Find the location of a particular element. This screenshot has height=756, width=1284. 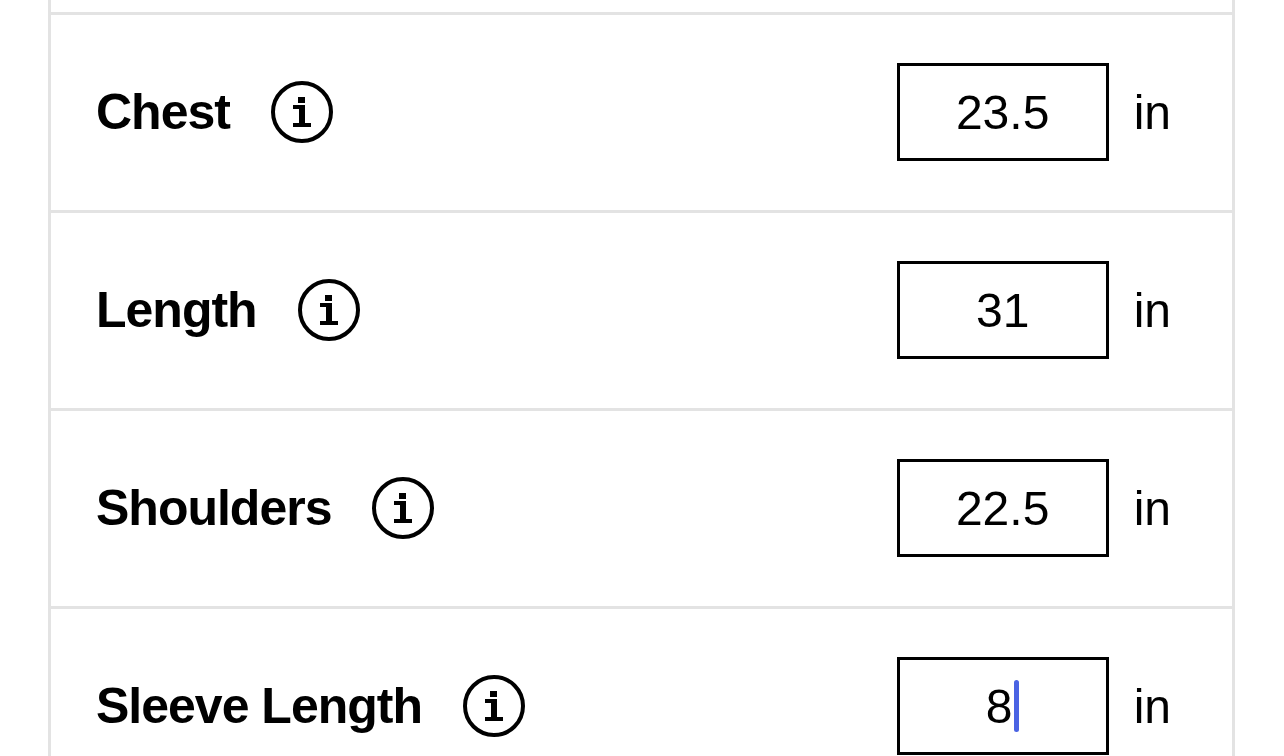

input-field: 23.5 is located at coordinates (1002, 112).